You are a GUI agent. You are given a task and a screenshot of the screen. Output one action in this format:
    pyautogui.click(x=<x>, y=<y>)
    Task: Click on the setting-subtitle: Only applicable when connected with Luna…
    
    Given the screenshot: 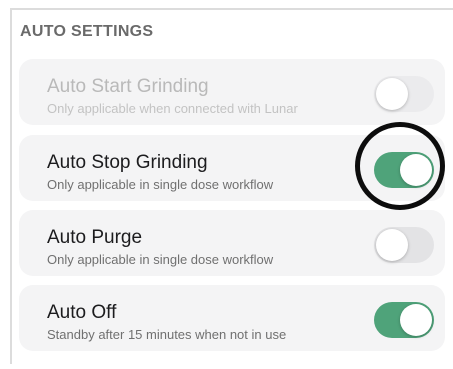 What is the action you would take?
    pyautogui.click(x=172, y=108)
    